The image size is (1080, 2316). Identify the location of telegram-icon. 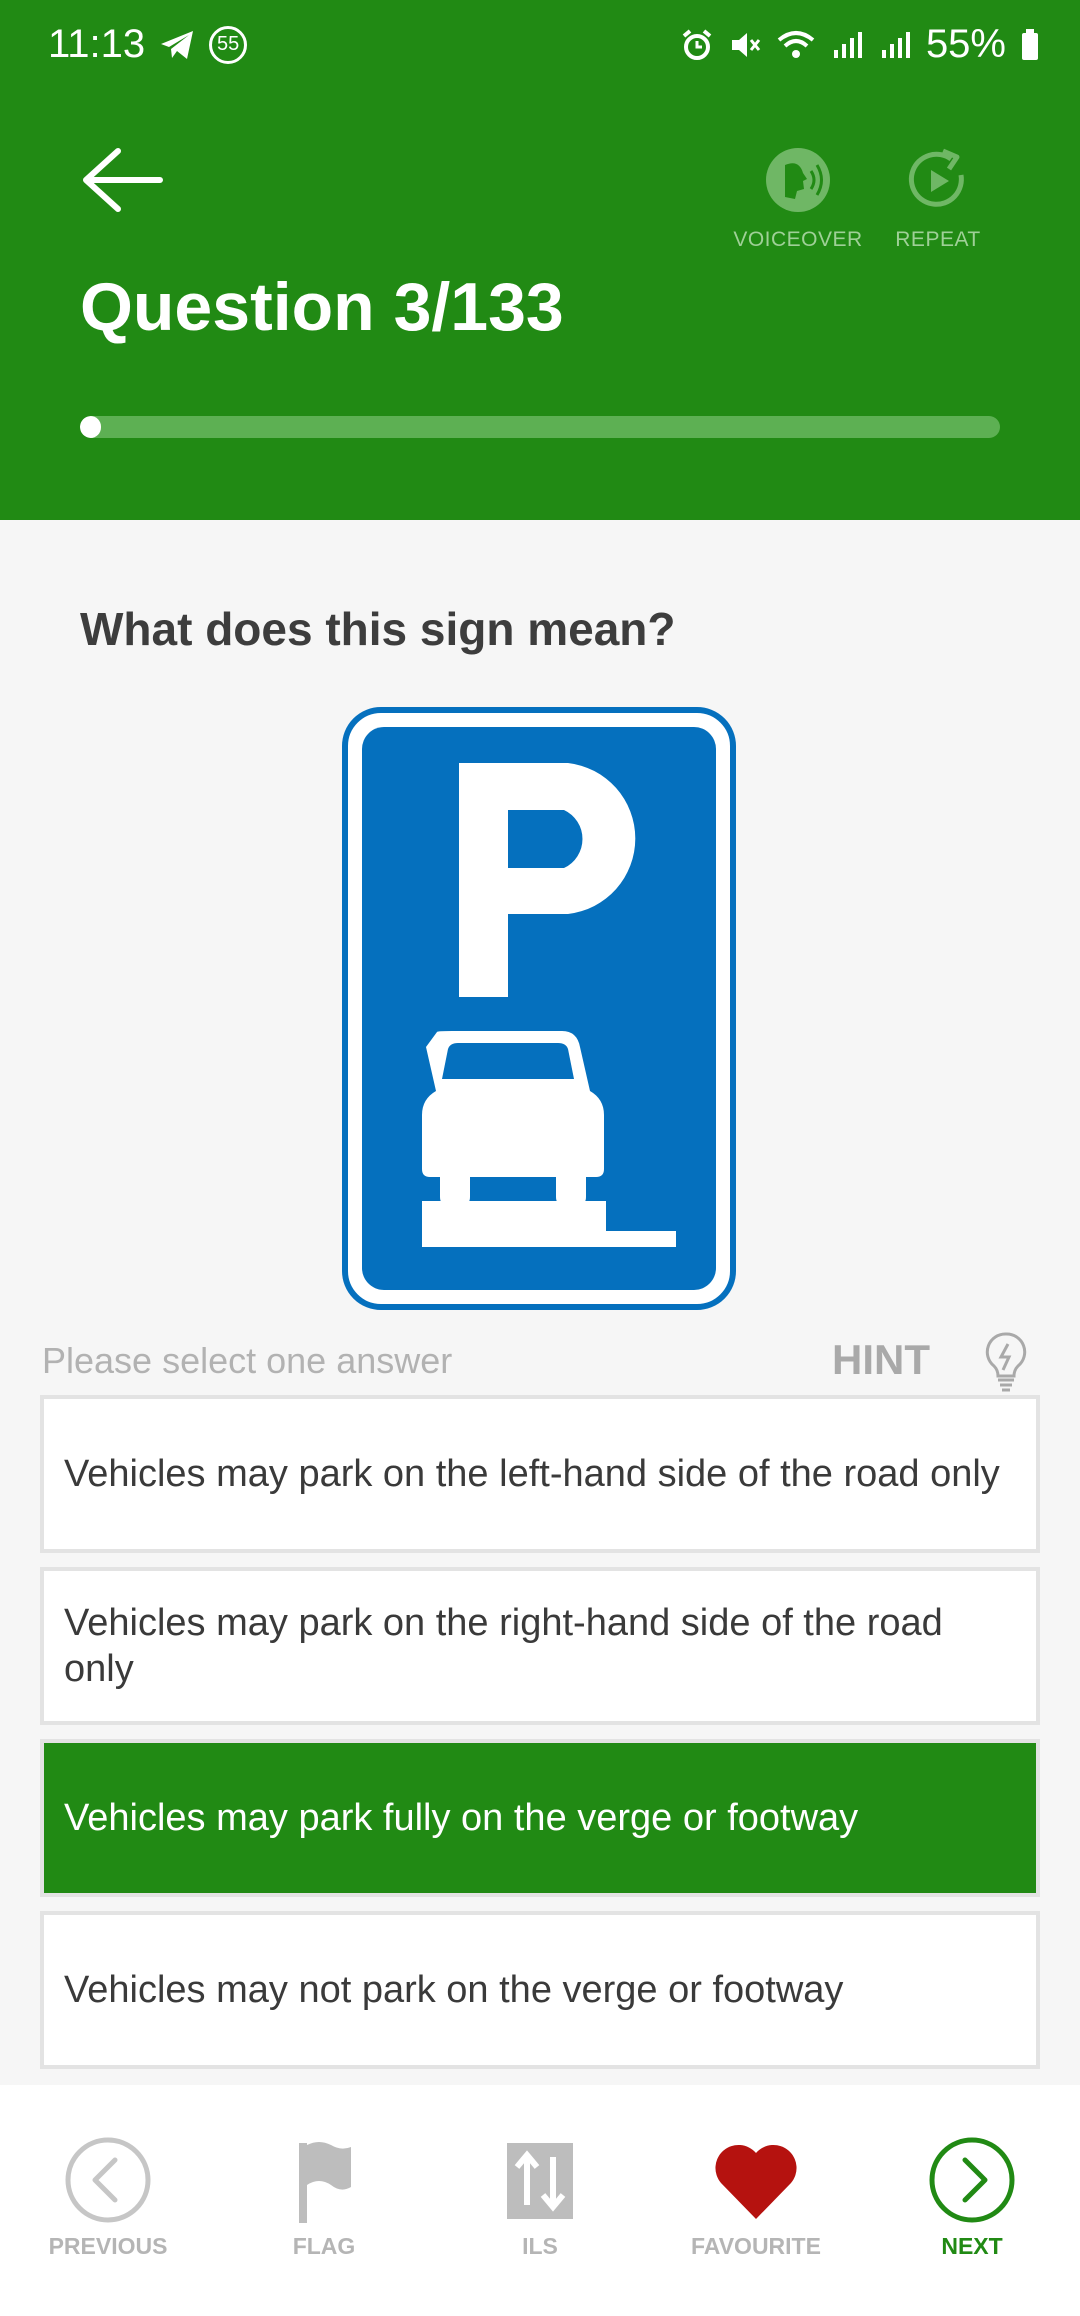
(177, 44).